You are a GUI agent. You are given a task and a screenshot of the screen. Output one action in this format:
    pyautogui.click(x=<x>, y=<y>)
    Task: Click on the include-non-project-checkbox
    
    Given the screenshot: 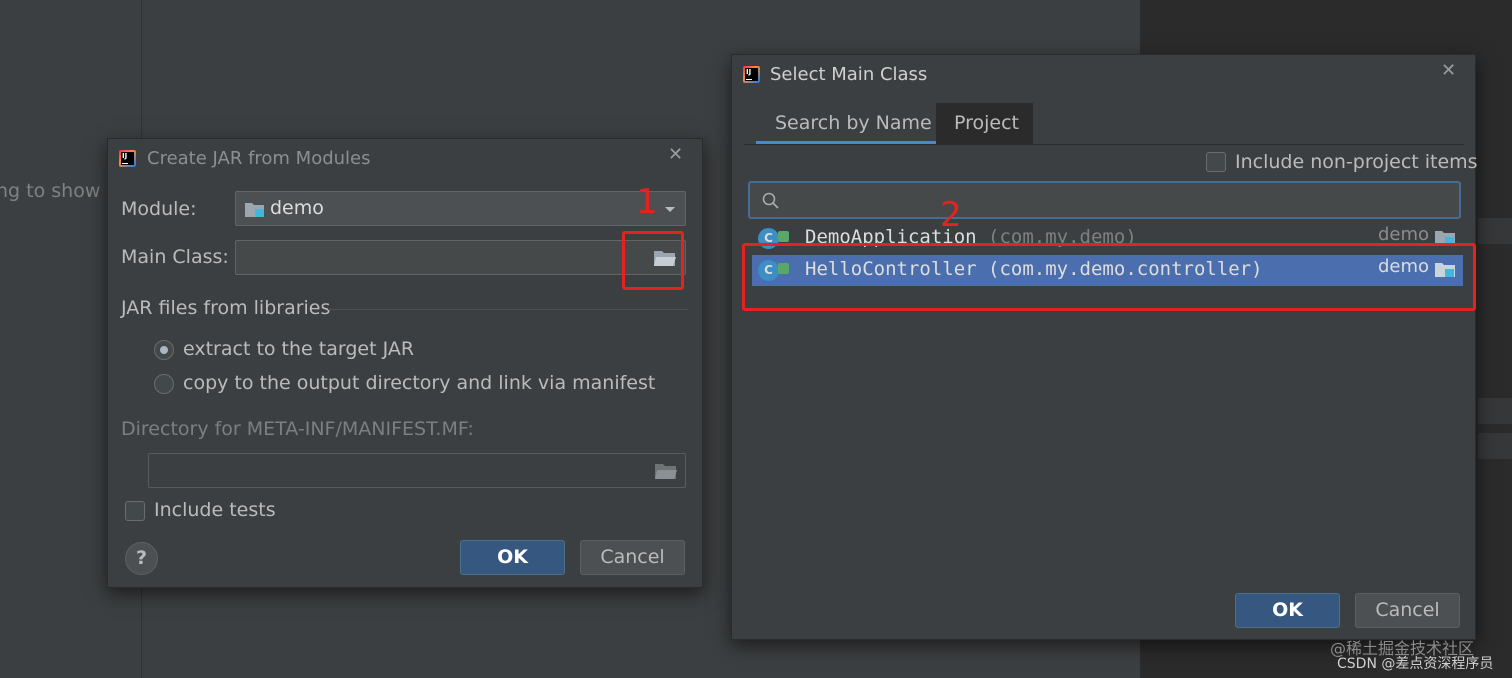 What is the action you would take?
    pyautogui.click(x=1216, y=162)
    